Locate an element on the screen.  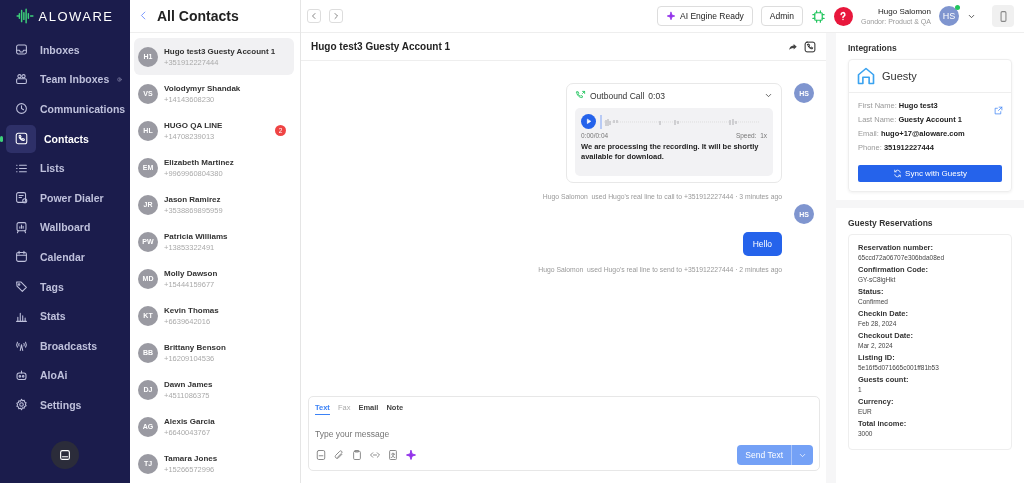
nav-item: Team Inboxes is located at coordinates (65, 79).